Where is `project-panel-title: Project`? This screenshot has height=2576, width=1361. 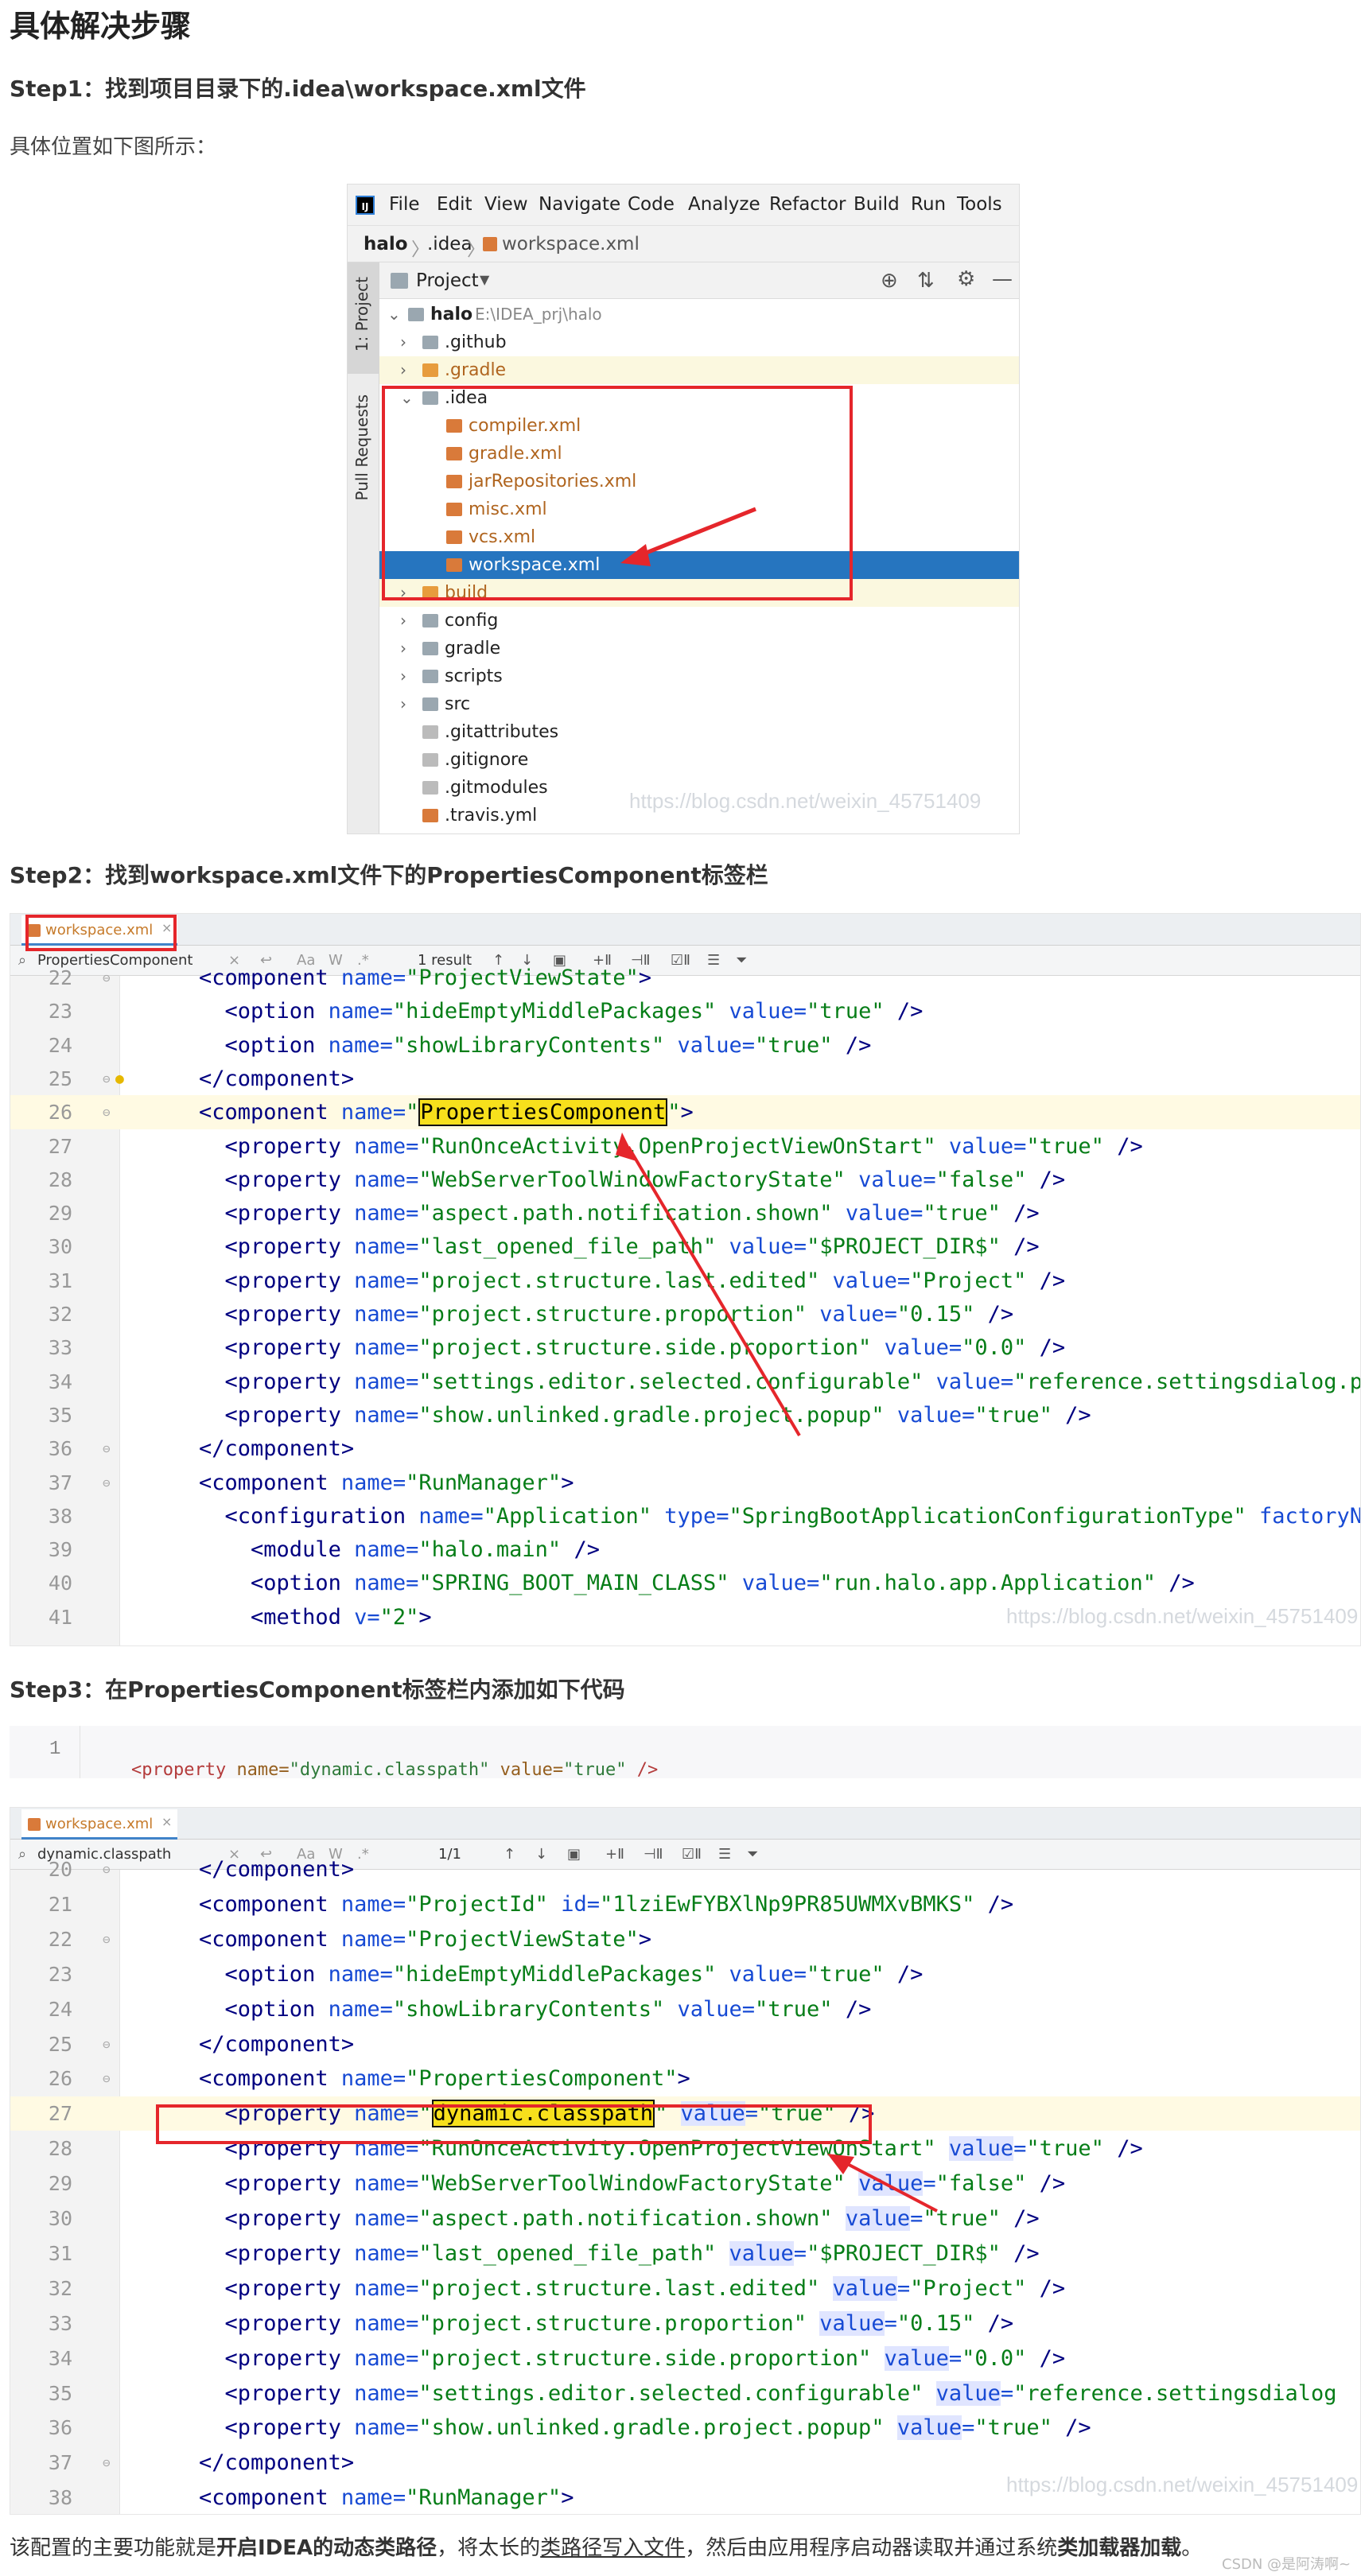
project-panel-title: Project is located at coordinates (447, 280).